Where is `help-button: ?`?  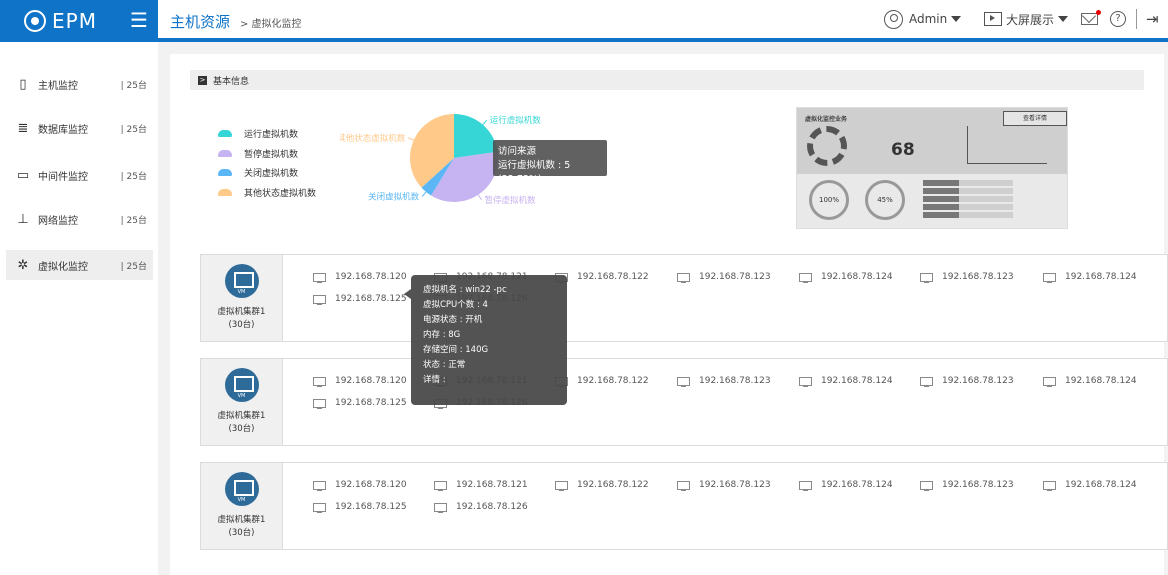 help-button: ? is located at coordinates (1118, 19).